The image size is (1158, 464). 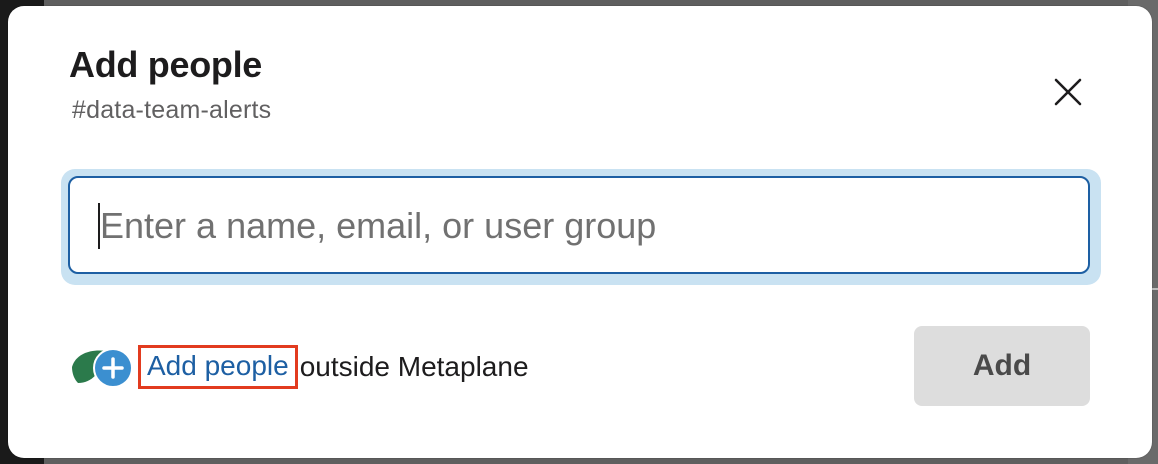 I want to click on text-caret, so click(x=99, y=226).